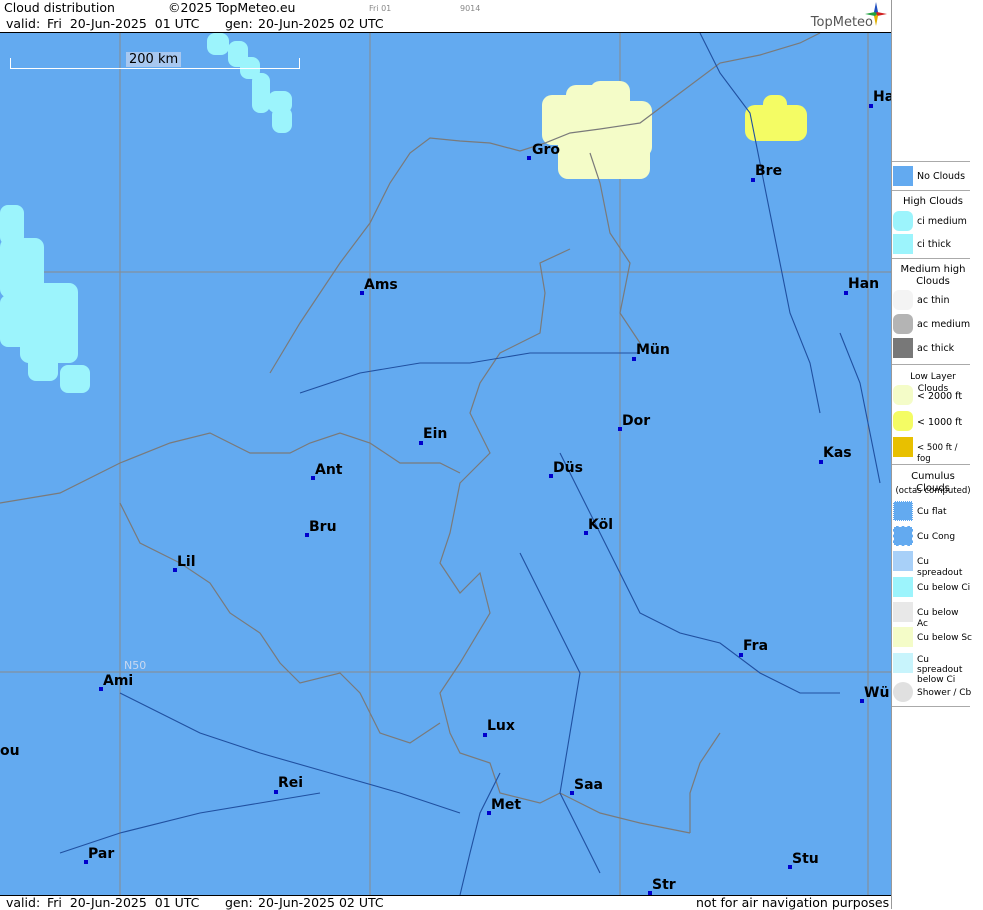 This screenshot has width=983, height=910. I want to click on city-label: Stu, so click(805, 859).